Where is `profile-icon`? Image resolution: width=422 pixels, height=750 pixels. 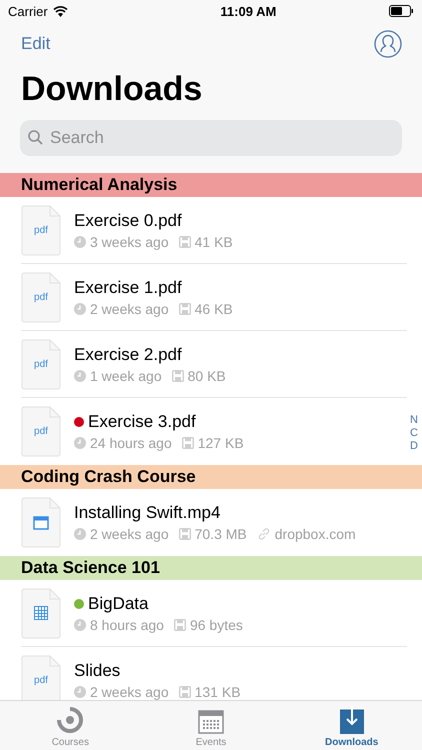 profile-icon is located at coordinates (388, 44).